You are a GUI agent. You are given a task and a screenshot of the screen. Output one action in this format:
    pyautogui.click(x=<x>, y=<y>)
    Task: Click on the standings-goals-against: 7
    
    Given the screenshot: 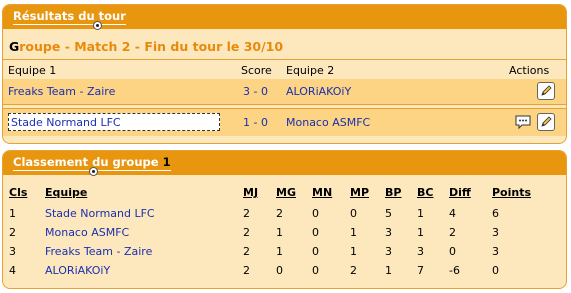 What is the action you would take?
    pyautogui.click(x=420, y=270)
    